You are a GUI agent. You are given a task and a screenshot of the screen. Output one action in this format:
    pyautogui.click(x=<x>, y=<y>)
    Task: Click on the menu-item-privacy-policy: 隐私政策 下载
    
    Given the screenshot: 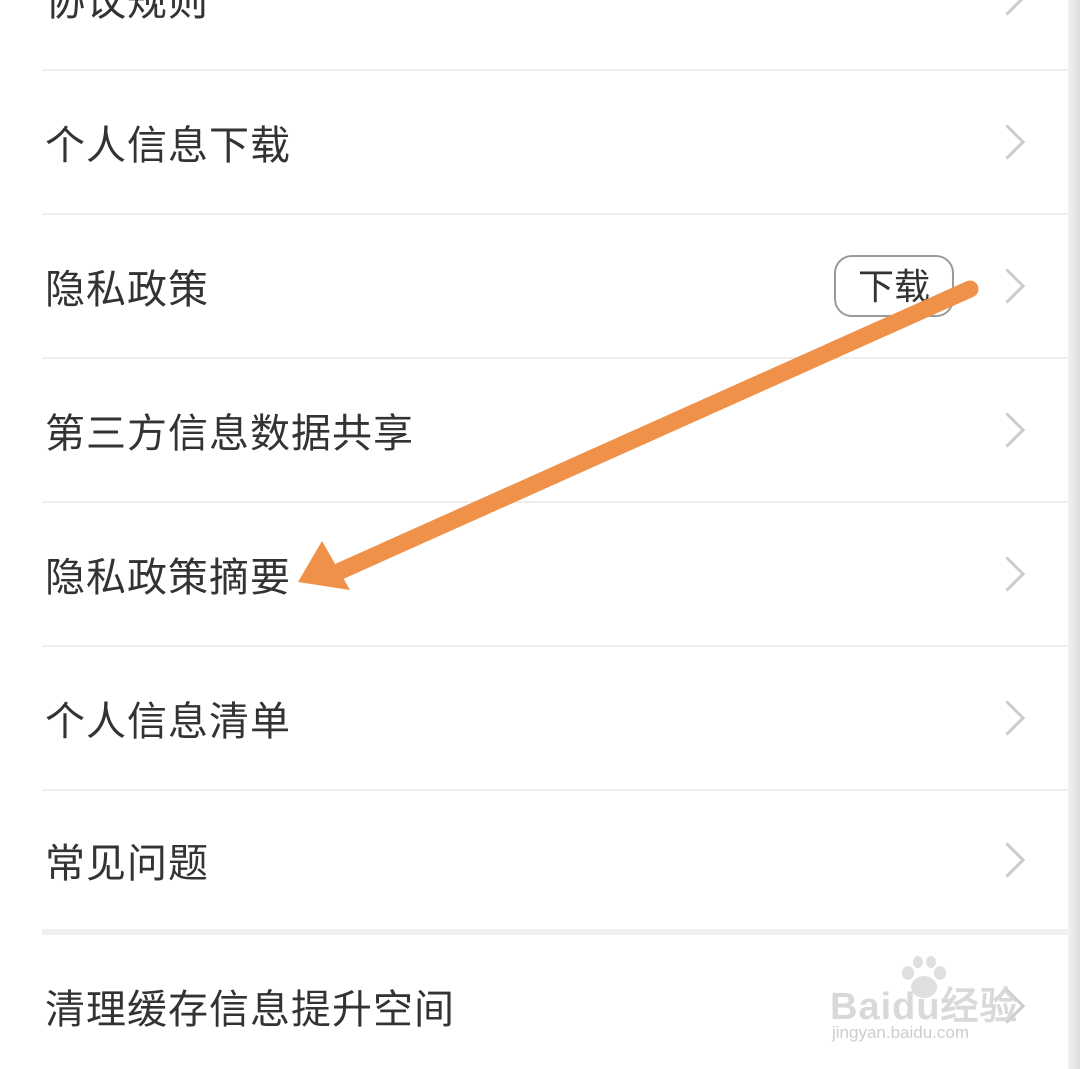 What is the action you would take?
    pyautogui.click(x=555, y=287)
    